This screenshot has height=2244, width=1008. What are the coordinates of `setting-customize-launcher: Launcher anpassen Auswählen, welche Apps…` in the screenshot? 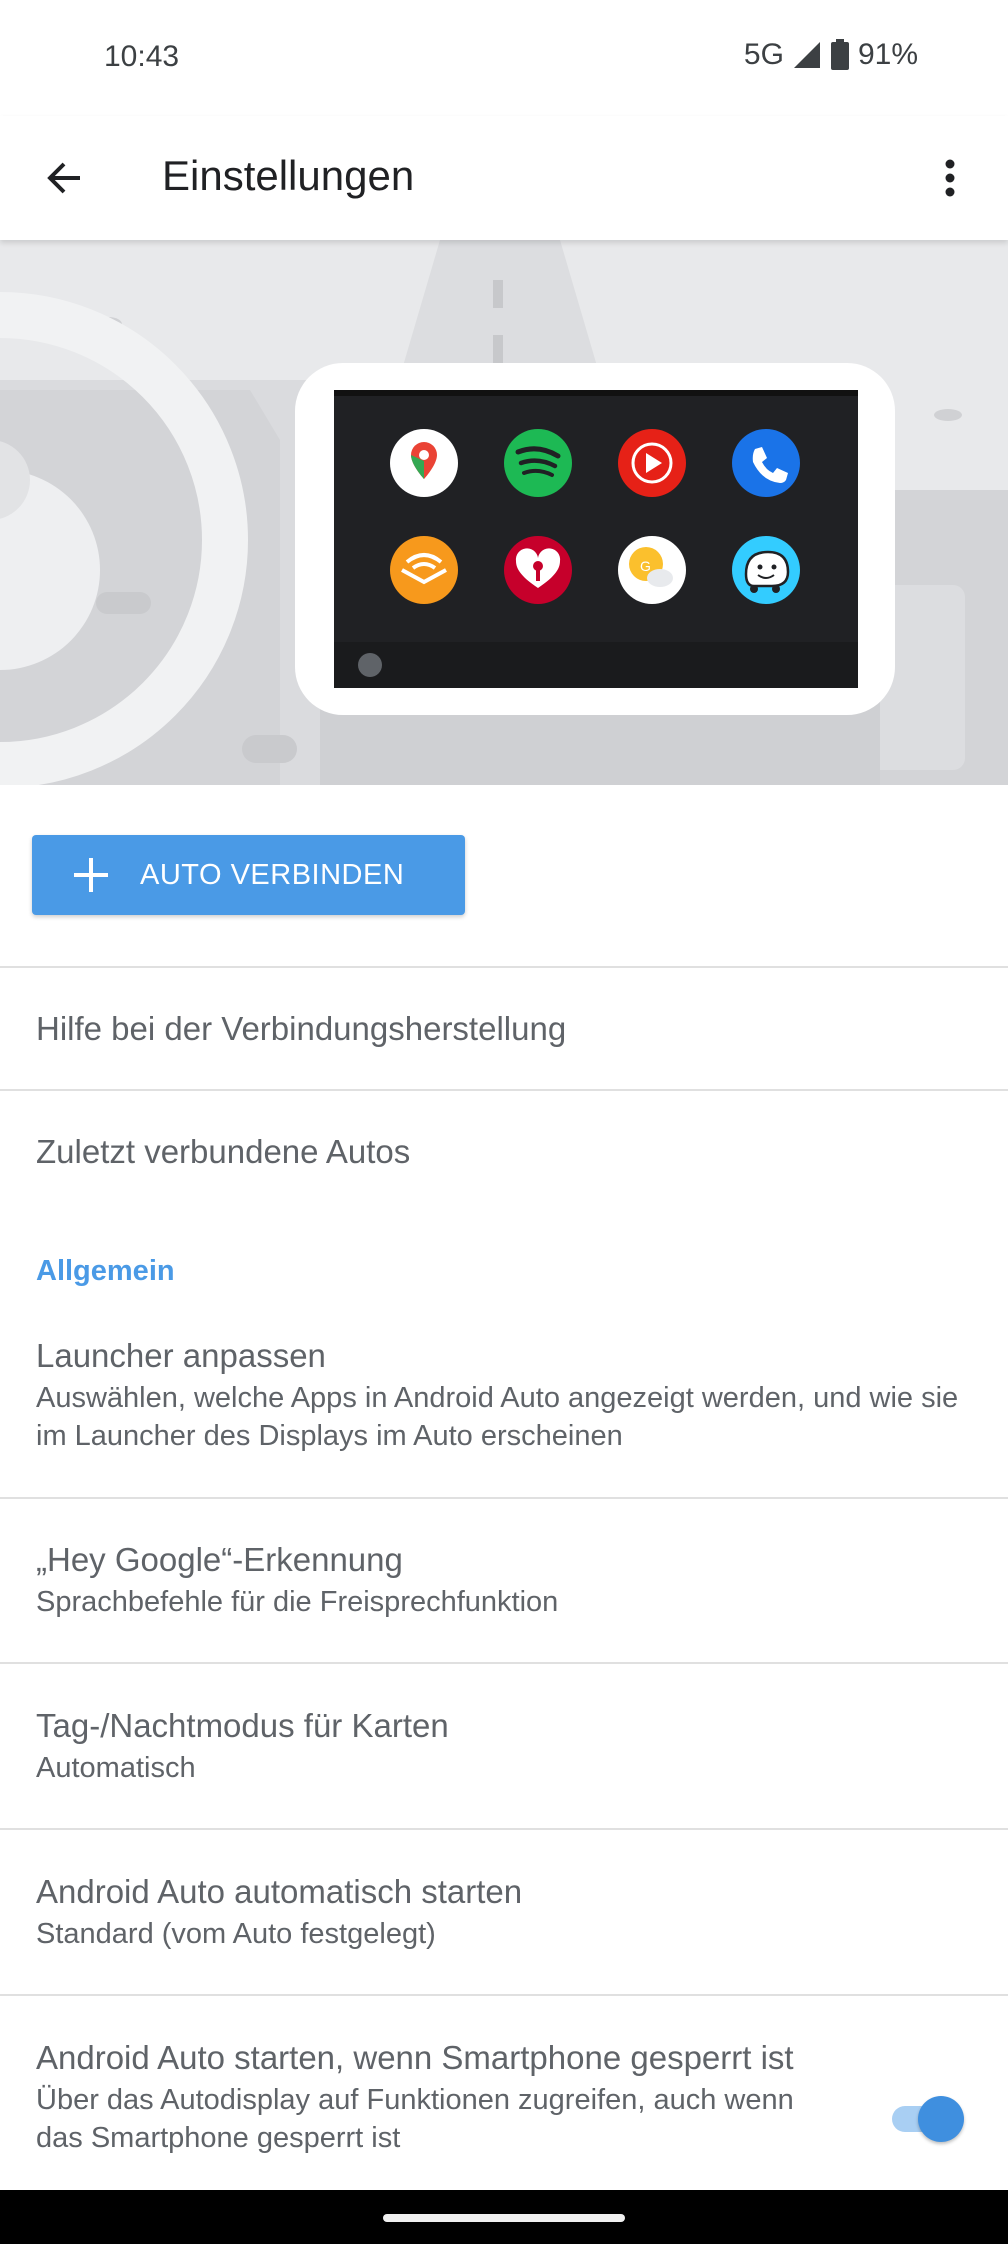 It's located at (506, 1395).